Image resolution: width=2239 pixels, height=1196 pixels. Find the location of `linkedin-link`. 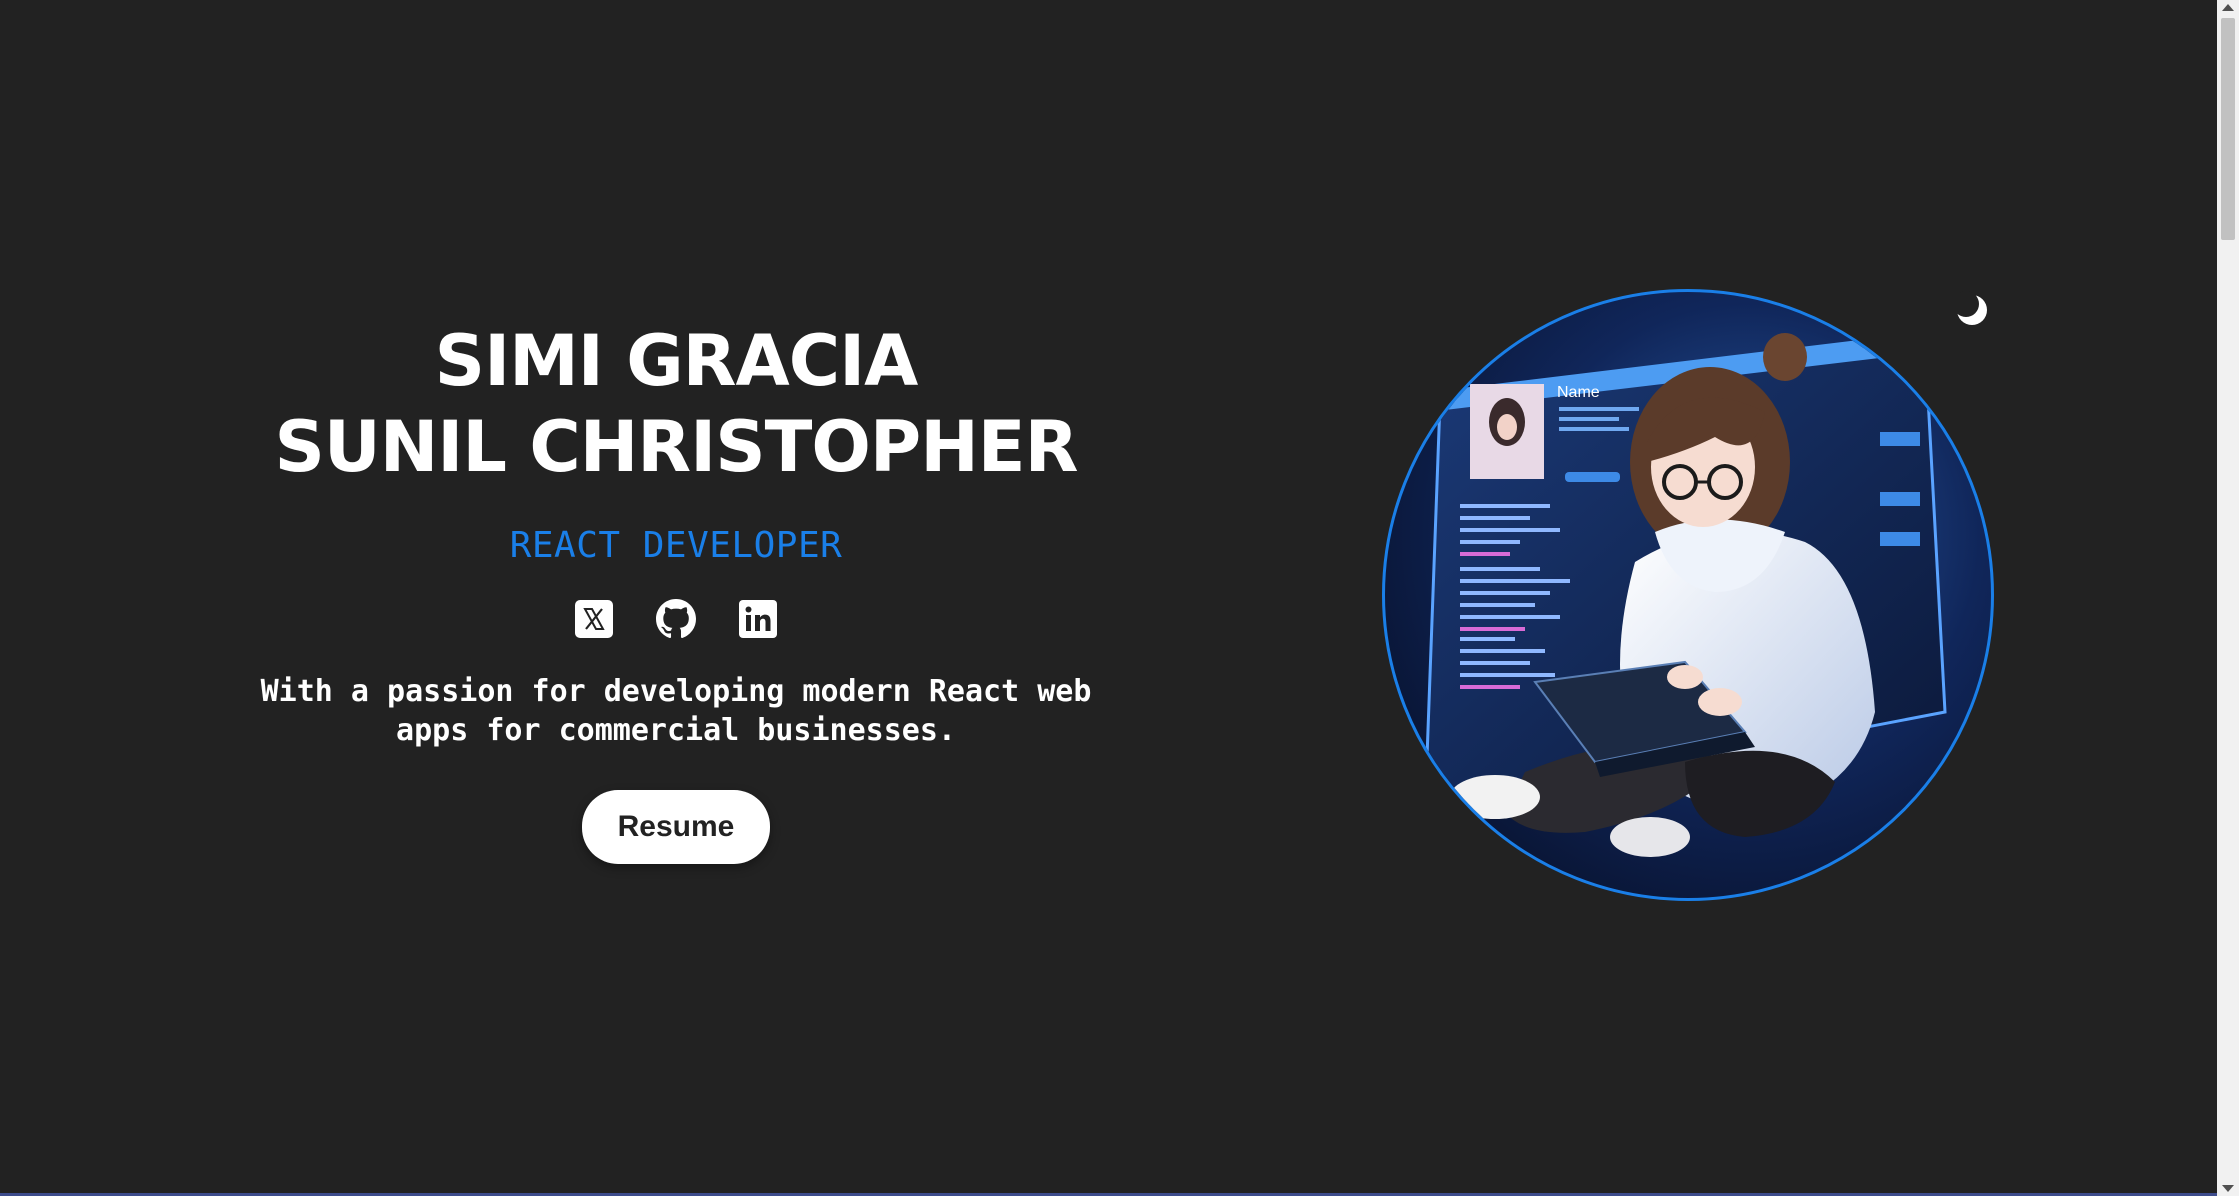

linkedin-link is located at coordinates (758, 619).